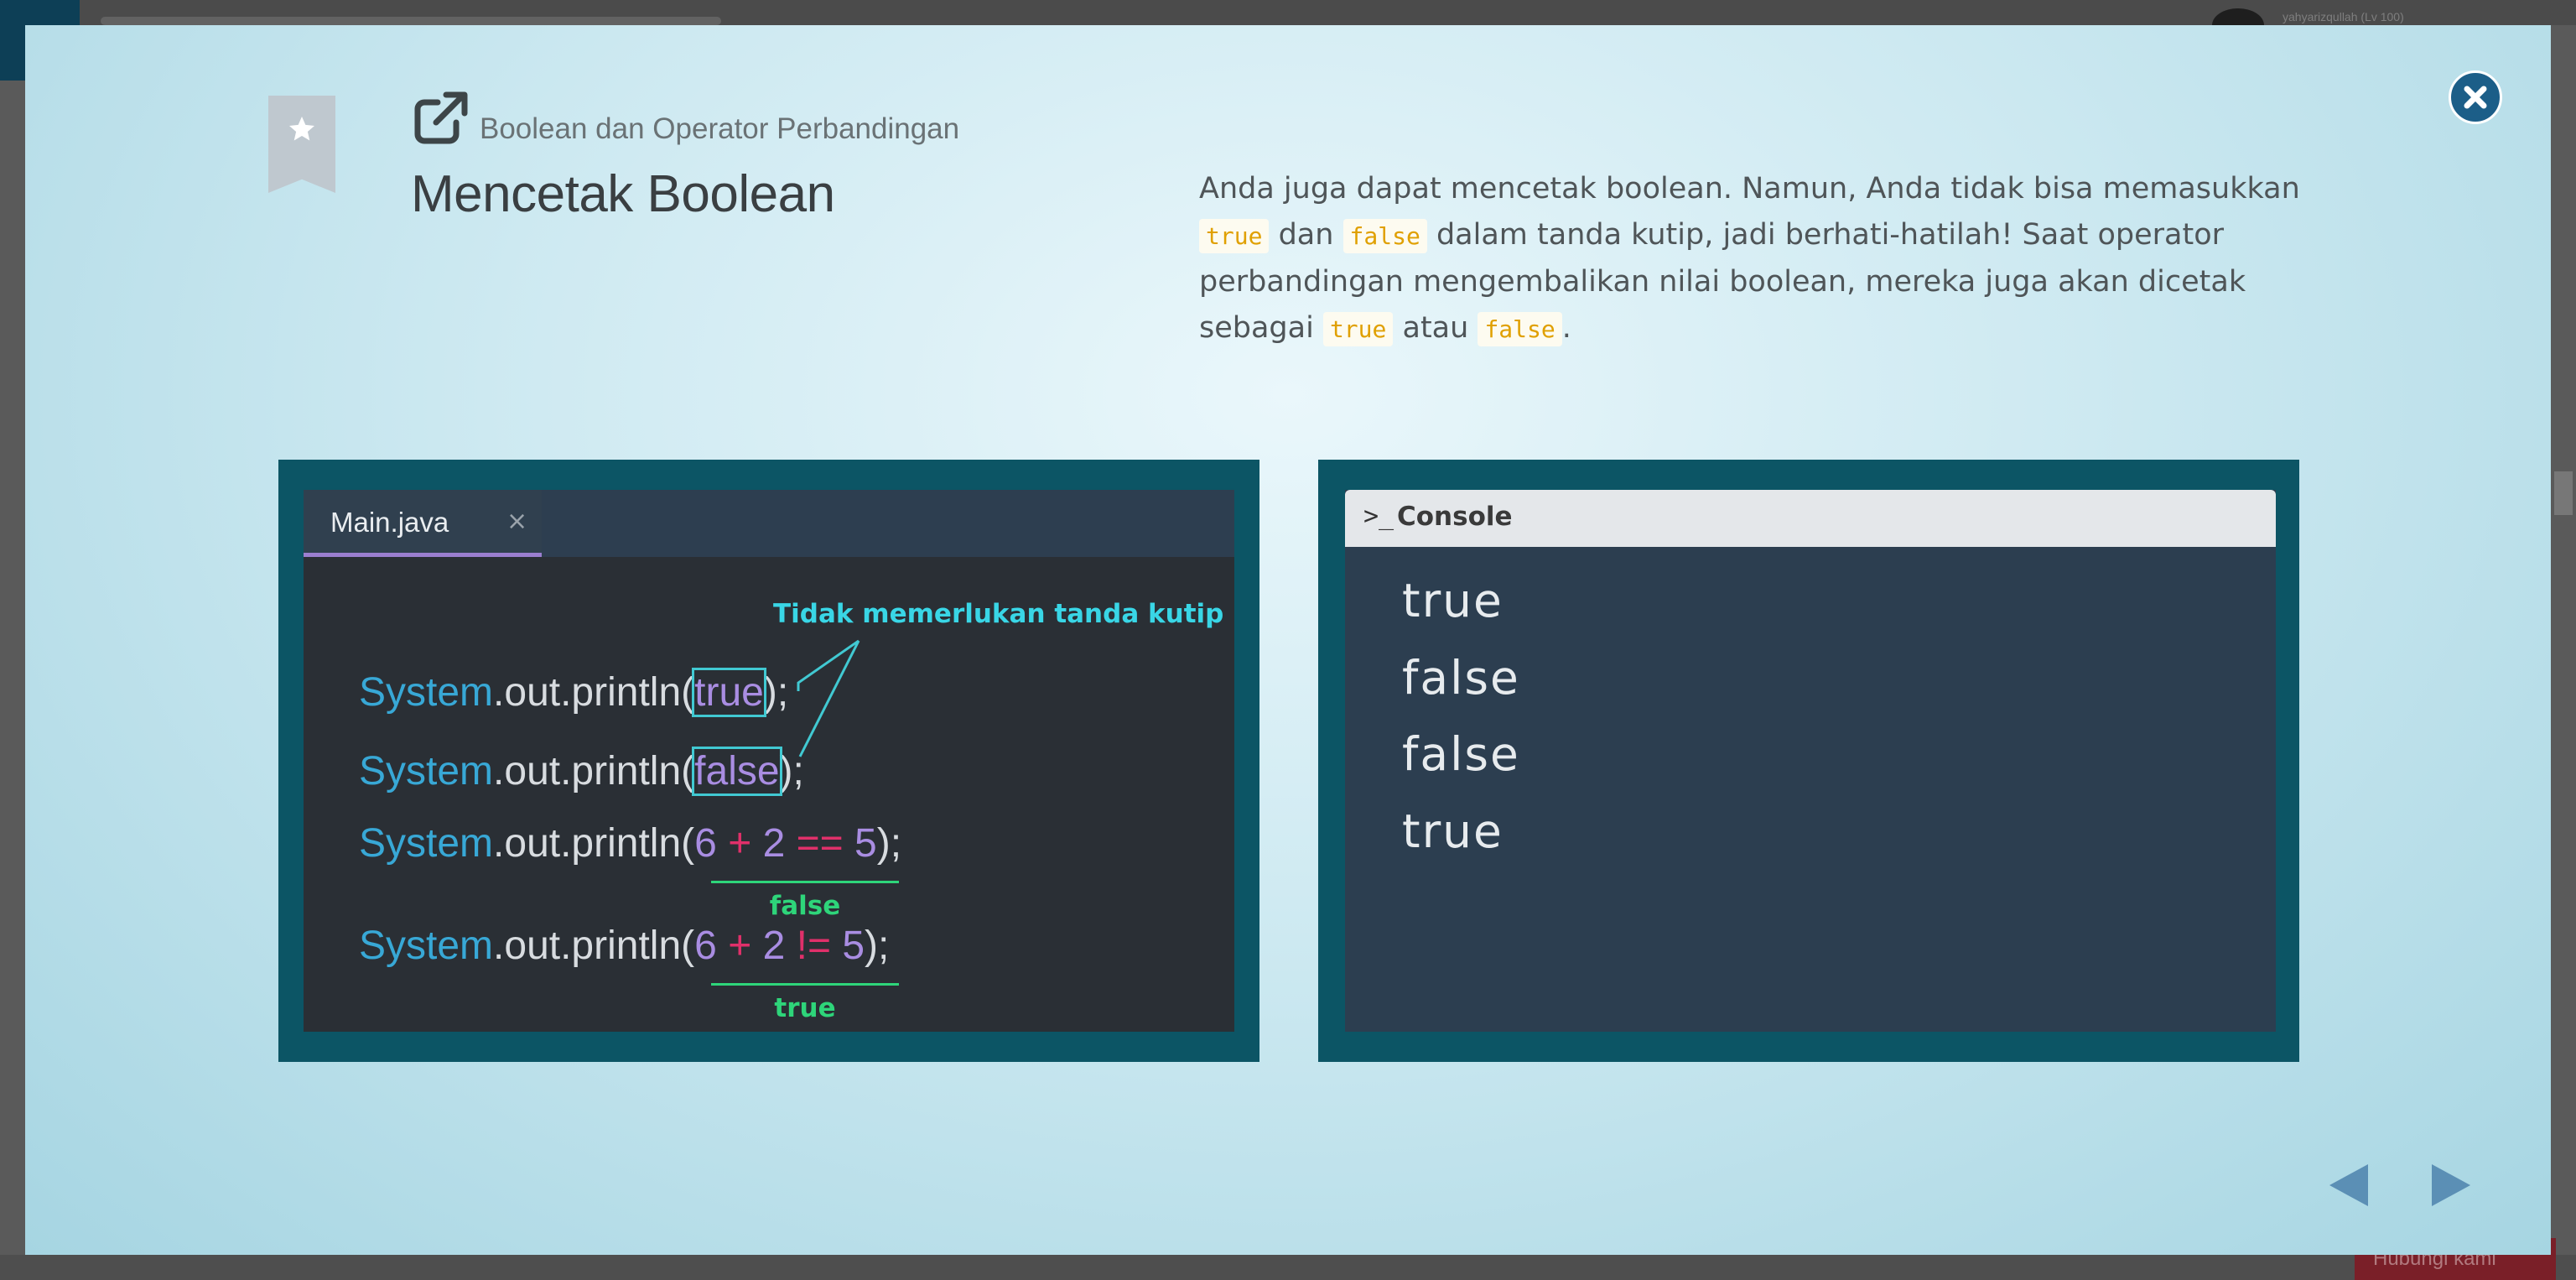  Describe the element at coordinates (1435, 328) in the screenshot. I see `desc-text-4: atau` at that location.